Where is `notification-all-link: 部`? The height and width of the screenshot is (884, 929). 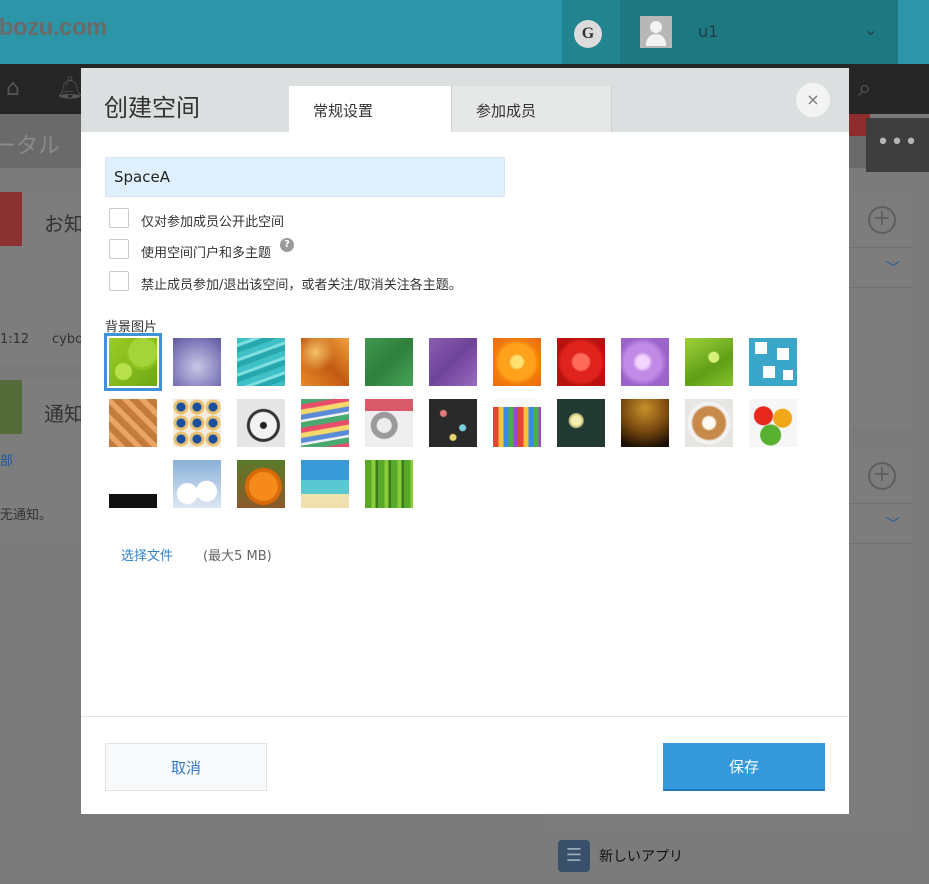
notification-all-link: 部 is located at coordinates (6, 459).